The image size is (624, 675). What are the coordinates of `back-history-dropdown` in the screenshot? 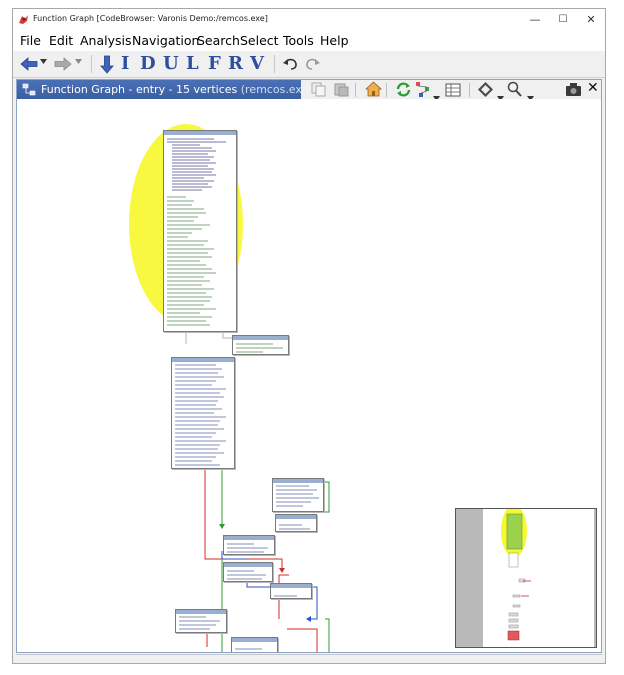 It's located at (43, 69).